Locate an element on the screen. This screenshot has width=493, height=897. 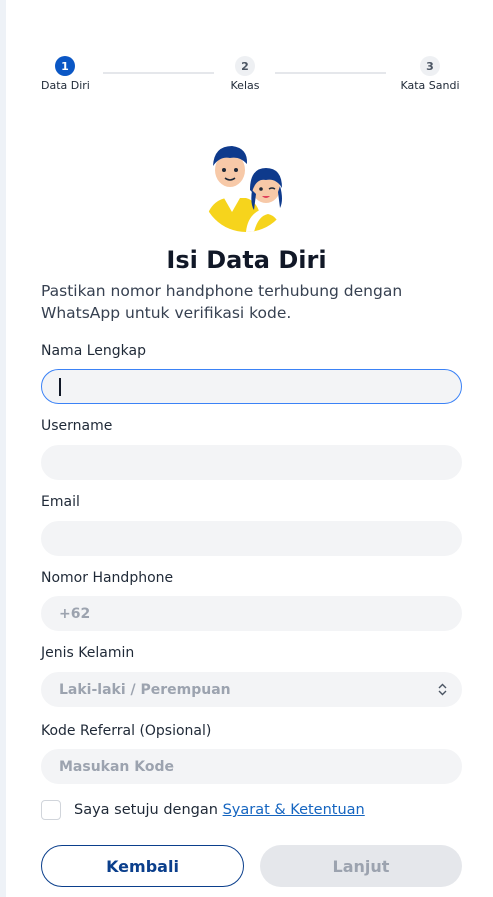
side-shadow is located at coordinates (3, 448).